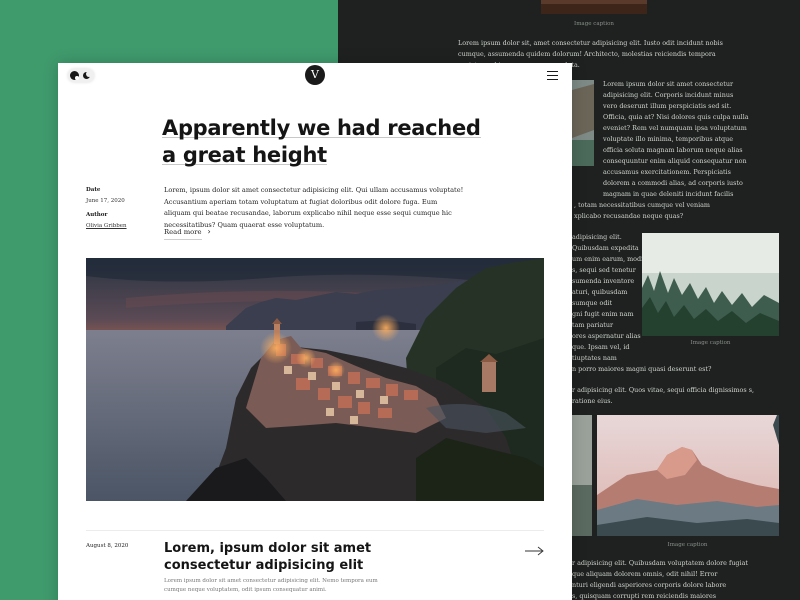 Image resolution: width=800 pixels, height=600 pixels. Describe the element at coordinates (209, 231) in the screenshot. I see `chevron-right-icon: ›` at that location.